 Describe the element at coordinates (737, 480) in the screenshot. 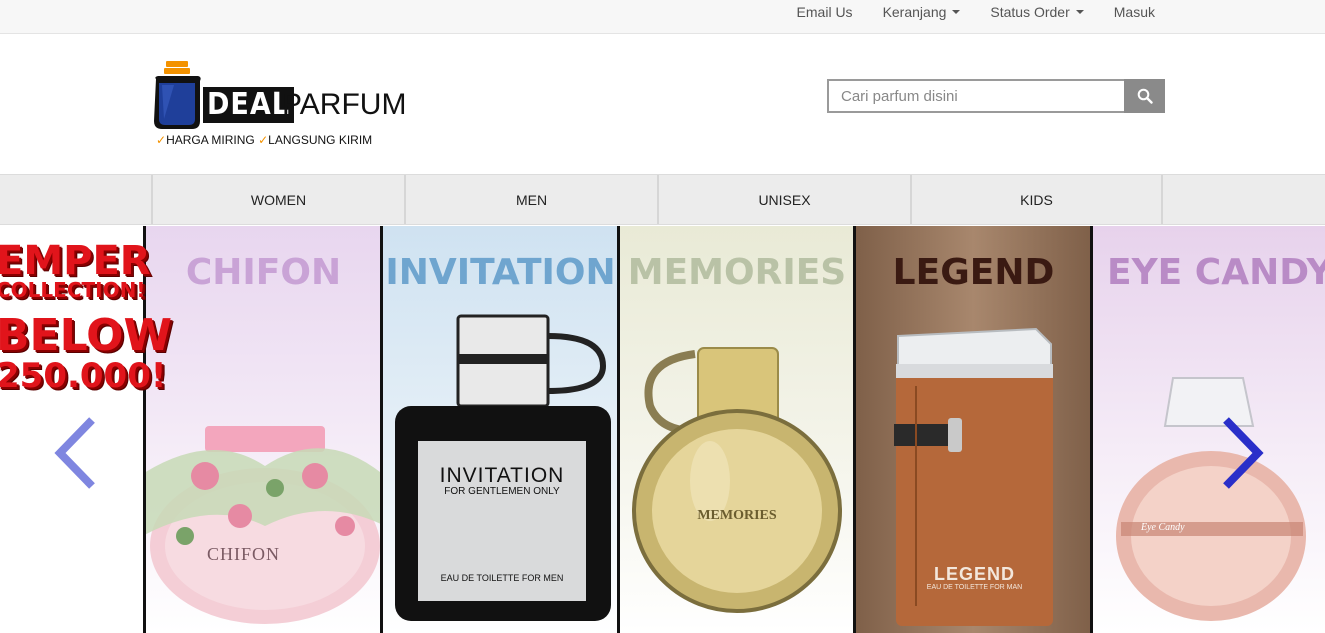

I see `memories-bottle-image` at that location.